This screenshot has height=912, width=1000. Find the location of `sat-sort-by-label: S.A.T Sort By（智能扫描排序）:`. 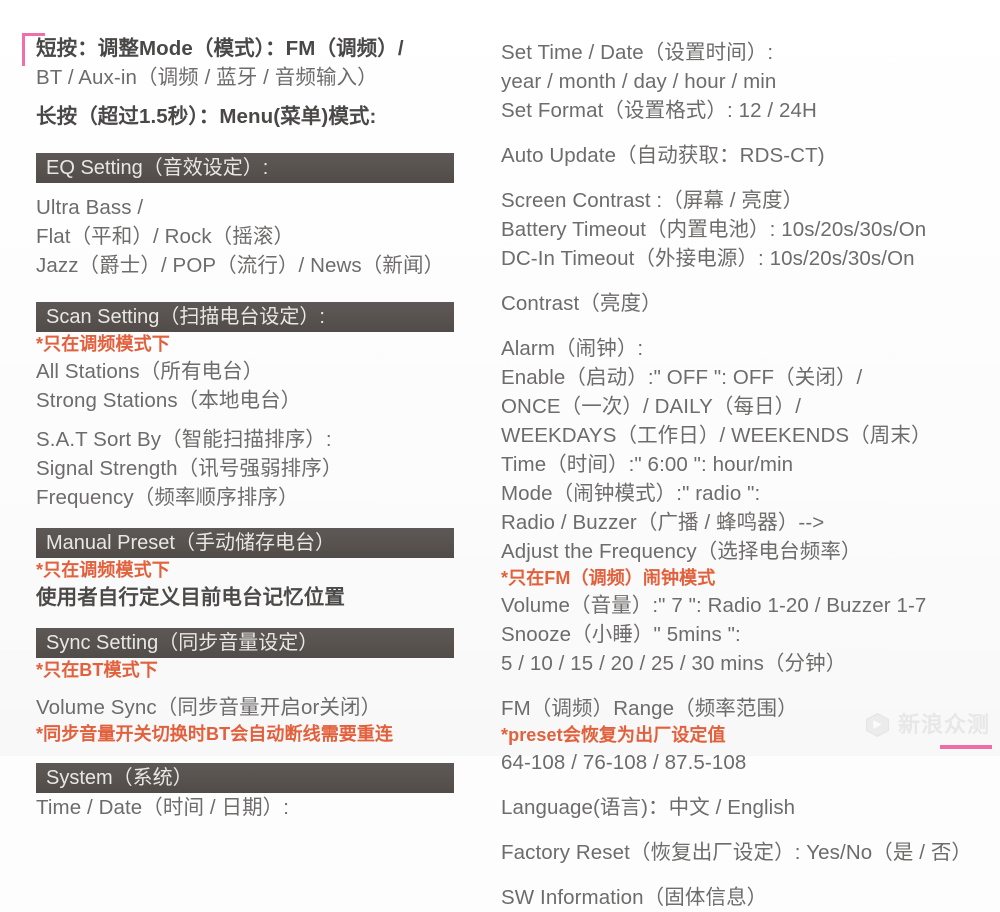

sat-sort-by-label: S.A.T Sort By（智能扫描排序）: is located at coordinates (184, 439).